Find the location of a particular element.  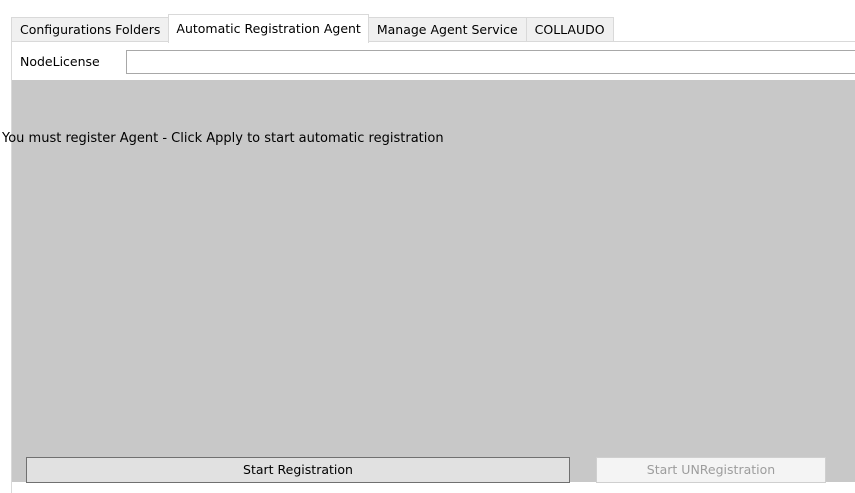

node-license-label: NodeLicense is located at coordinates (60, 61).